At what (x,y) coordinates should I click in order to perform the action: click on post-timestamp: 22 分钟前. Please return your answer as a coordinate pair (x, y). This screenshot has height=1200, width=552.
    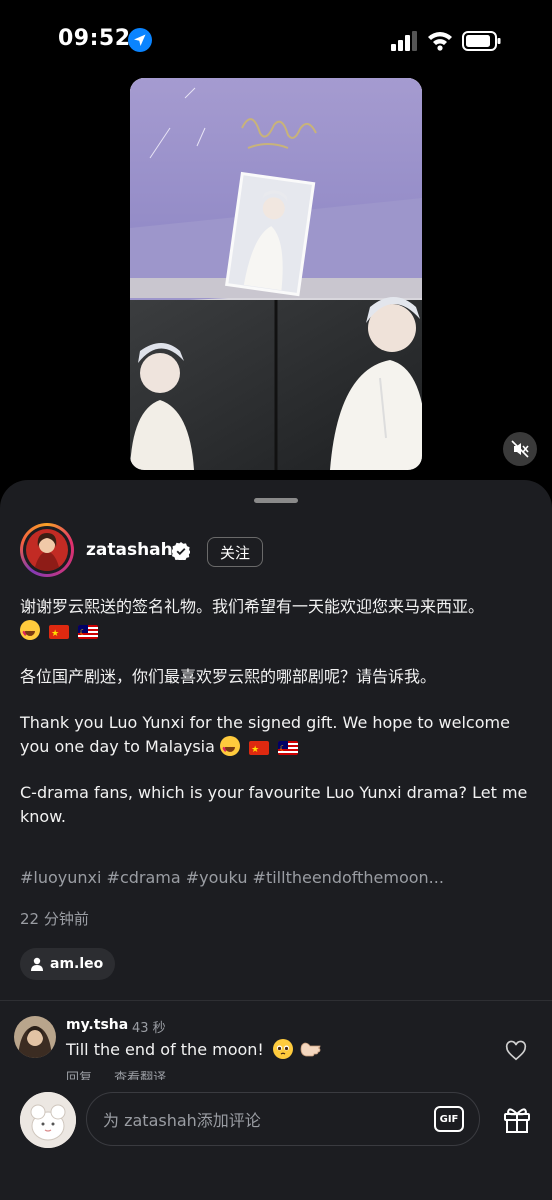
    Looking at the image, I should click on (54, 919).